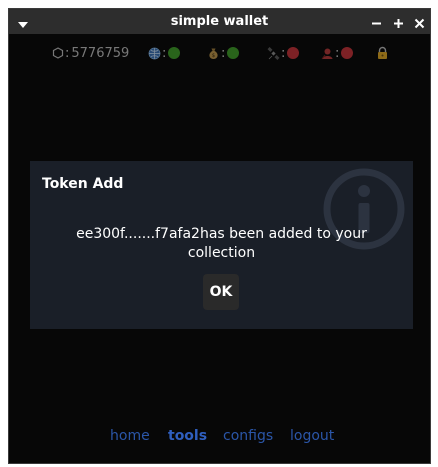 This screenshot has height=467, width=438. Describe the element at coordinates (376, 21) in the screenshot. I see `minus-icon` at that location.